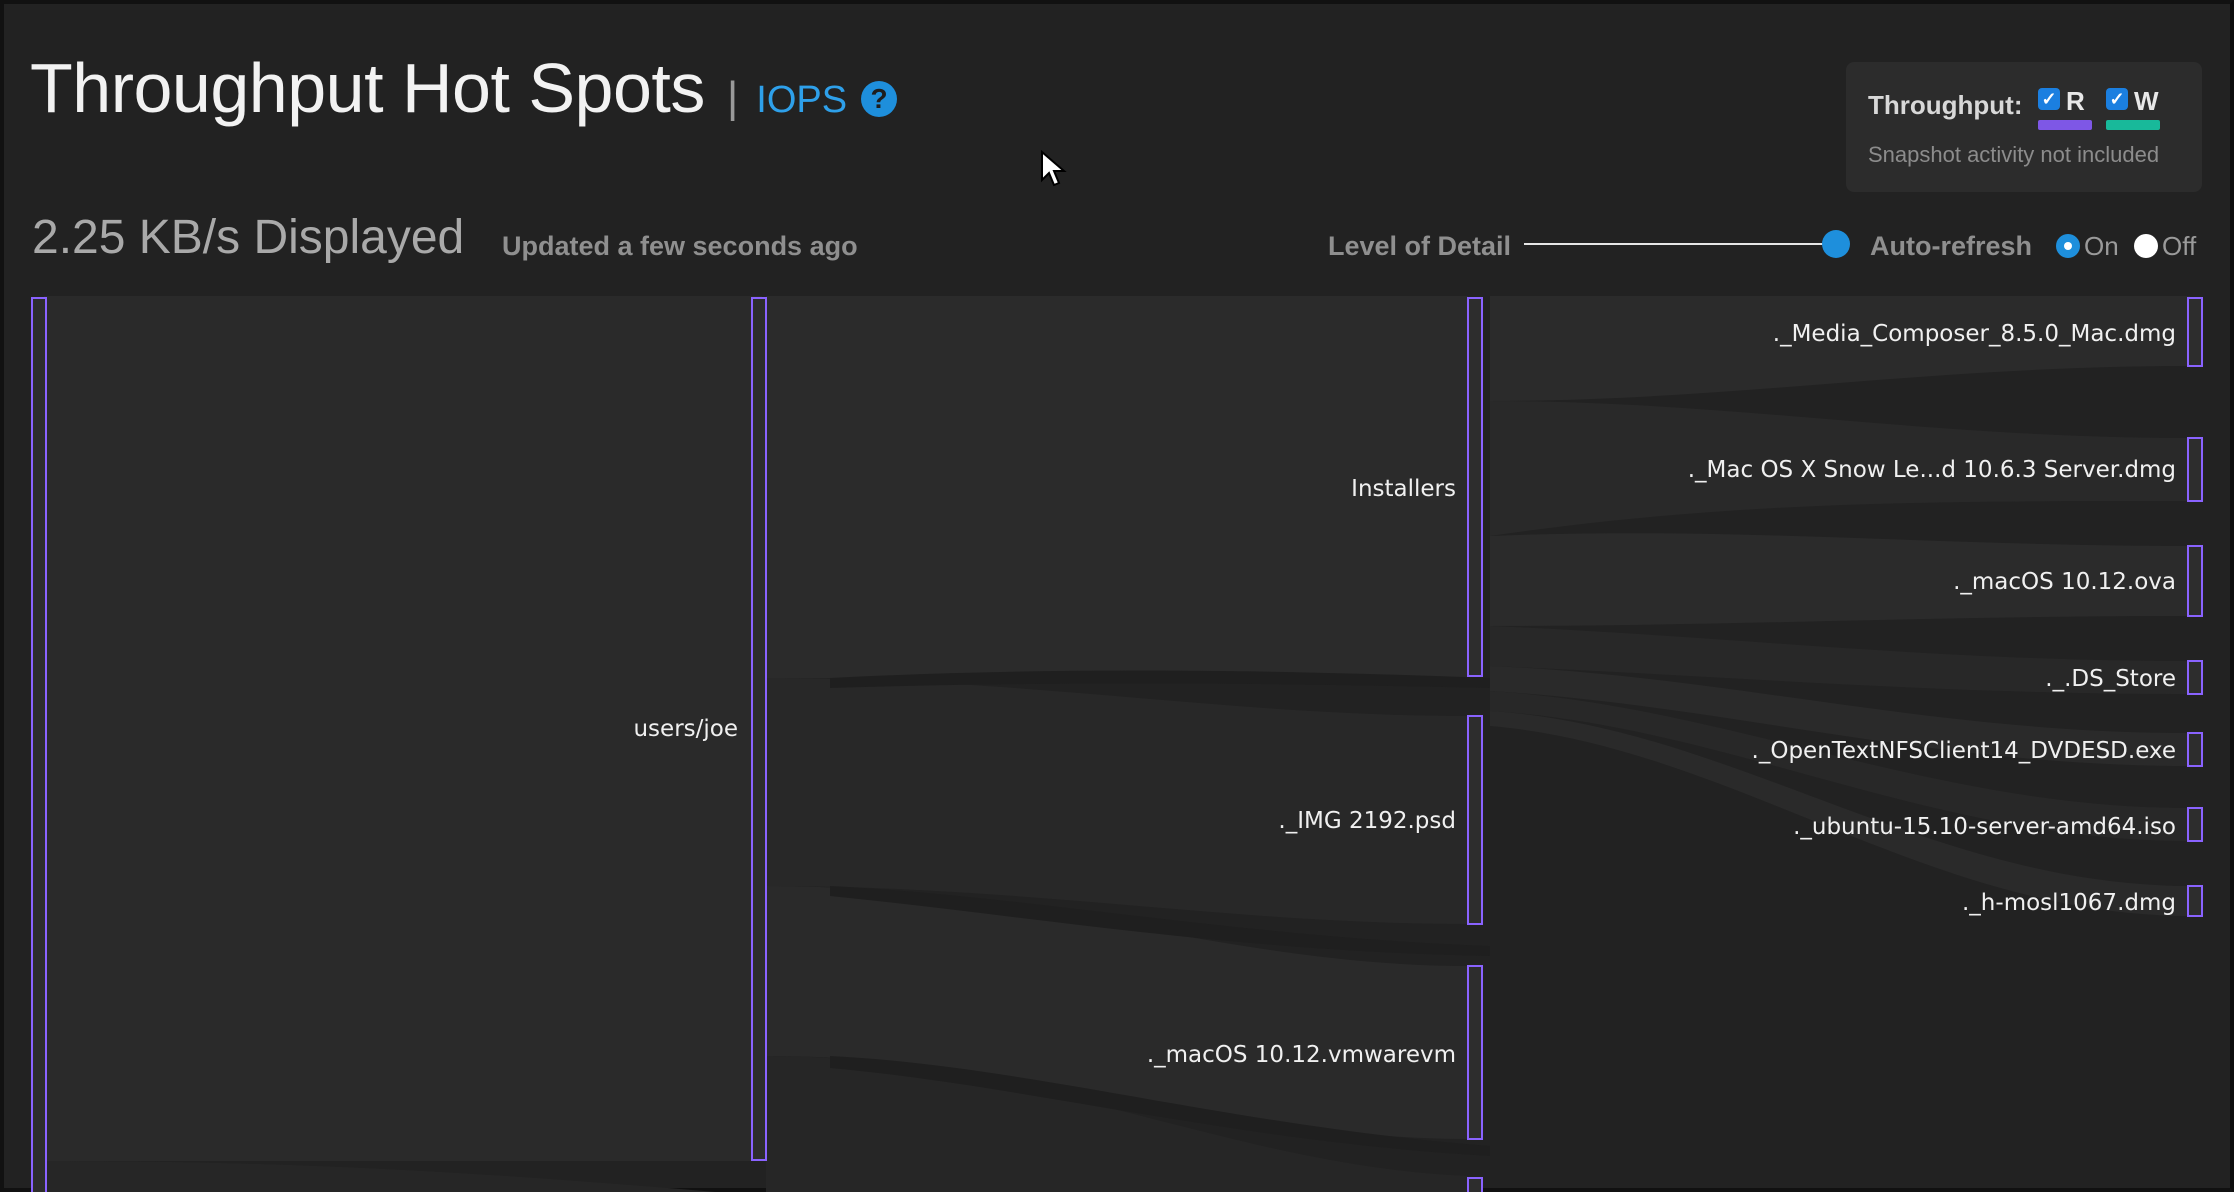 The height and width of the screenshot is (1192, 2234). What do you see at coordinates (1403, 489) in the screenshot?
I see `sankey-label-installers: Installers` at bounding box center [1403, 489].